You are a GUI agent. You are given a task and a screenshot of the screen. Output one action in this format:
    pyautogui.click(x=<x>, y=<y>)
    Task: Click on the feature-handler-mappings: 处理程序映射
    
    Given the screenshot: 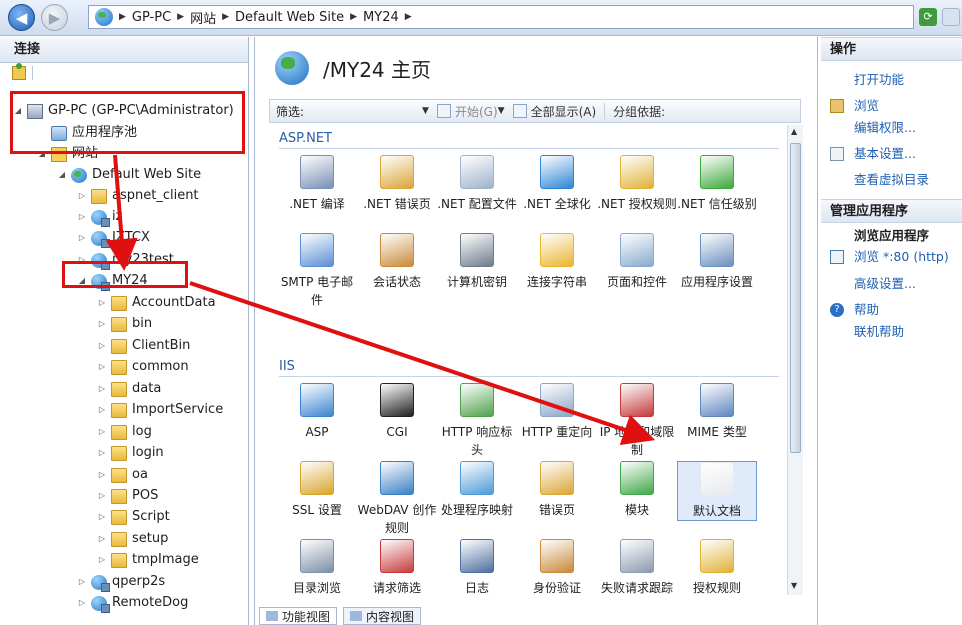 What is the action you would take?
    pyautogui.click(x=477, y=490)
    